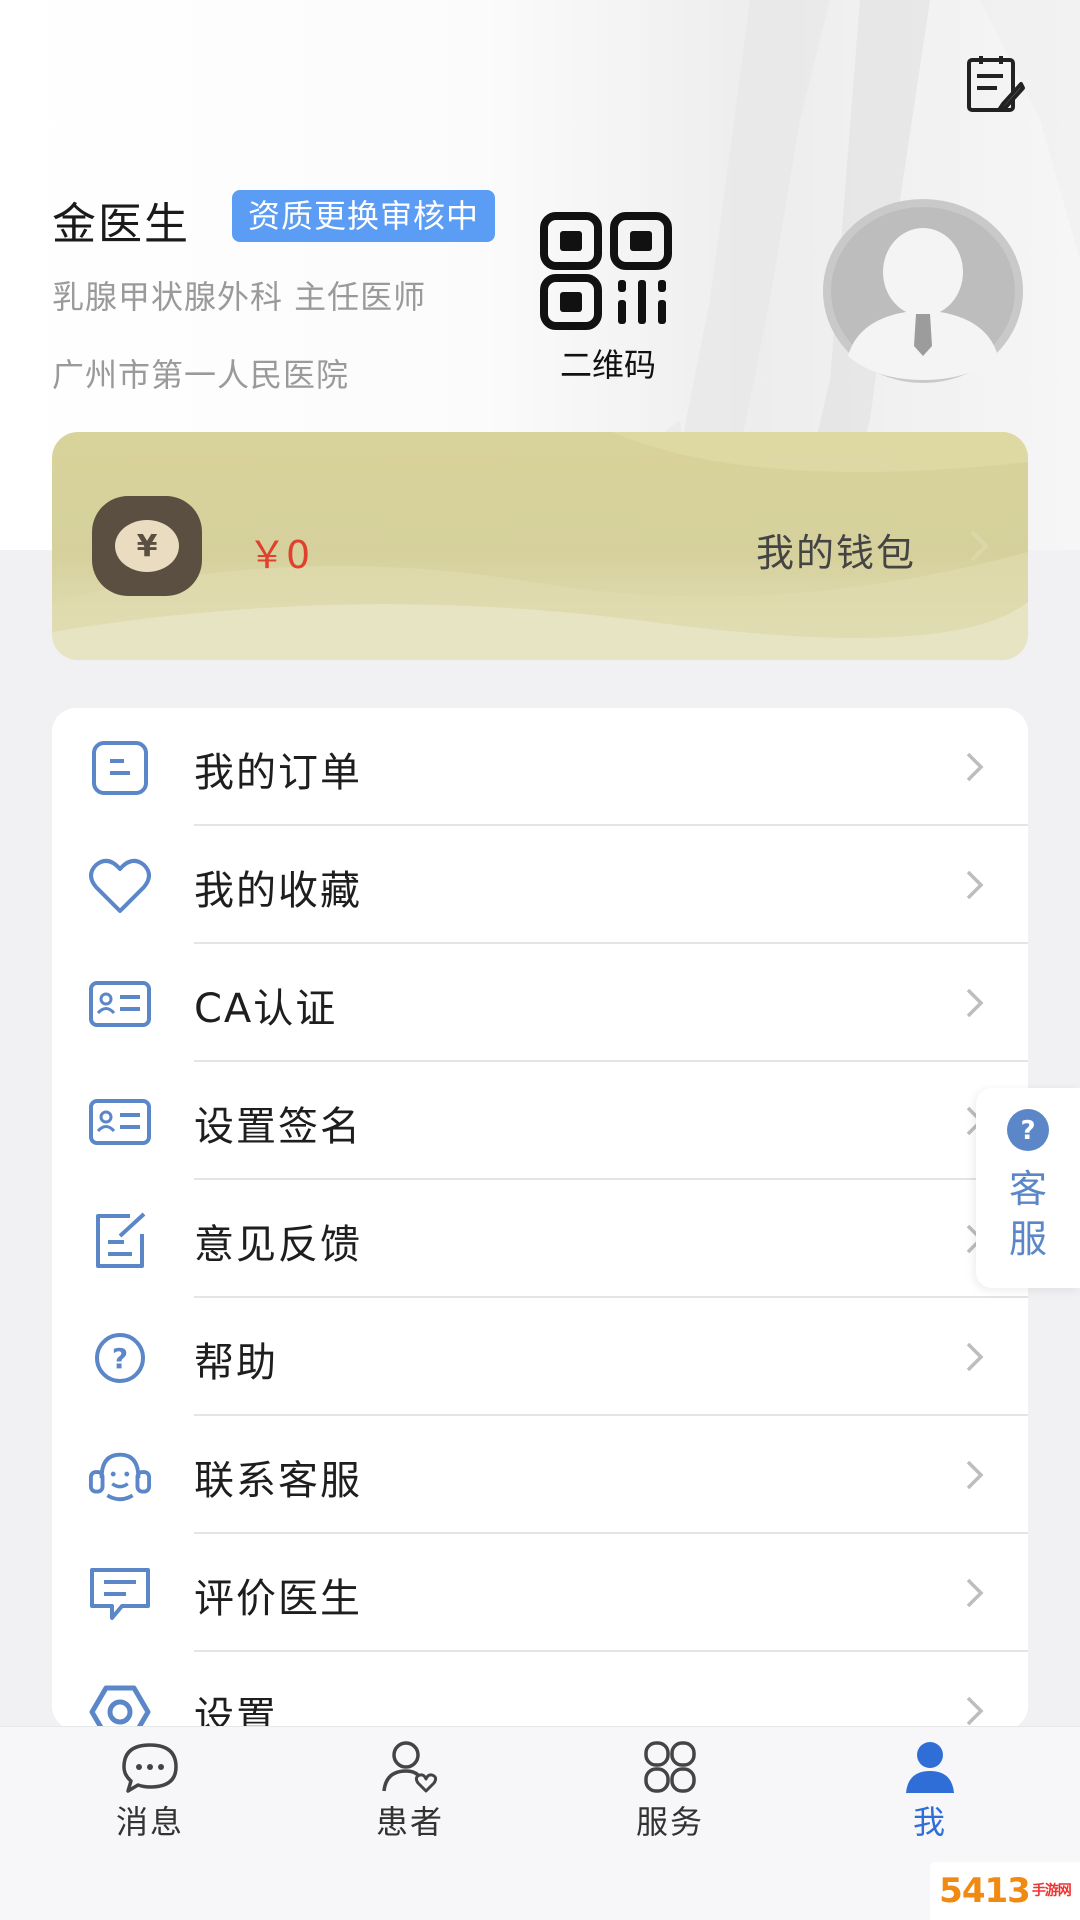  What do you see at coordinates (670, 1767) in the screenshot?
I see `grid-icon` at bounding box center [670, 1767].